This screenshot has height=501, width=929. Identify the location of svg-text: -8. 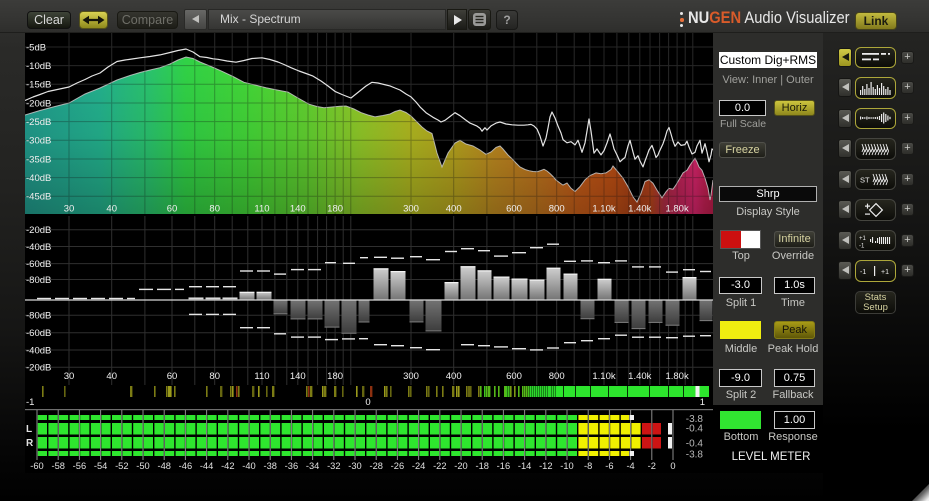
(588, 466).